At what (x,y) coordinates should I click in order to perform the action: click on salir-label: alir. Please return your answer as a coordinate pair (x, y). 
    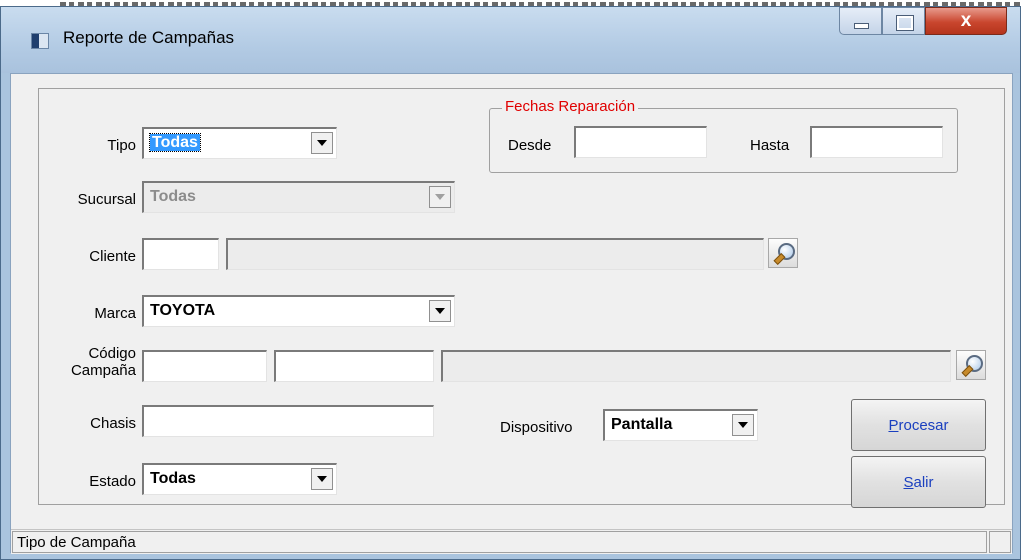
    Looking at the image, I should click on (923, 482).